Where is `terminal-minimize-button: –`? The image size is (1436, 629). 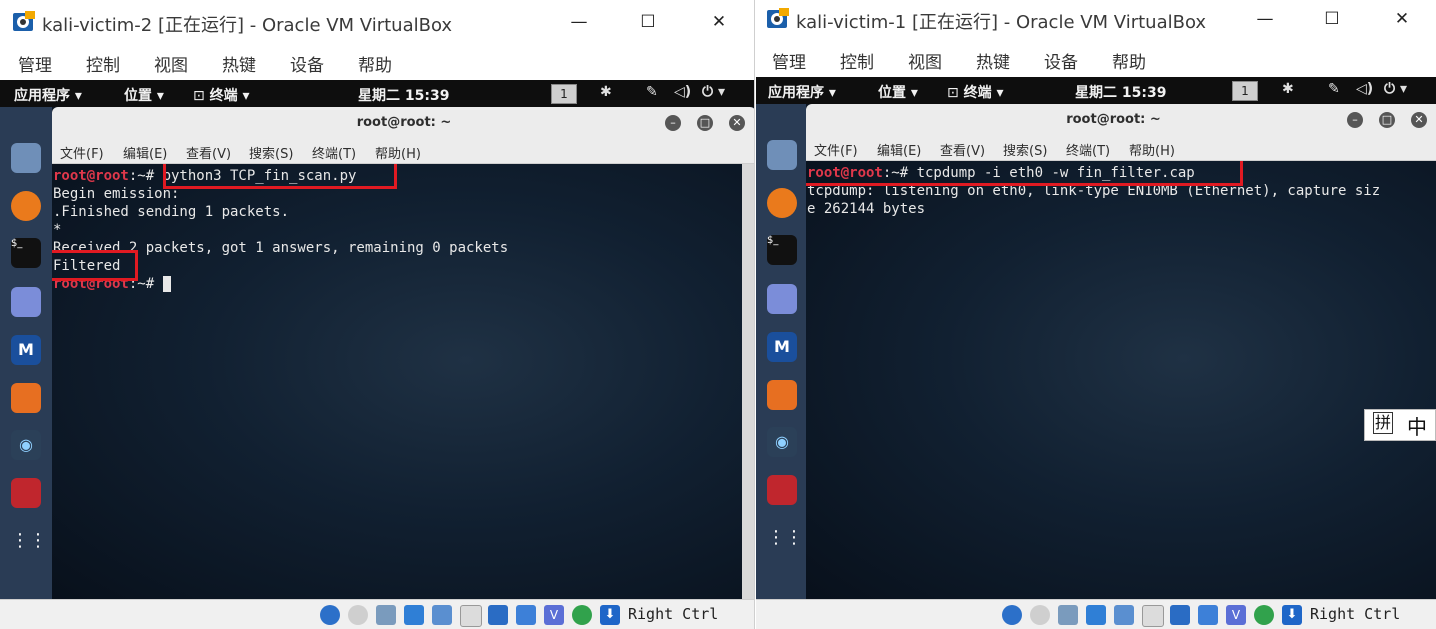
terminal-minimize-button: – is located at coordinates (1355, 120).